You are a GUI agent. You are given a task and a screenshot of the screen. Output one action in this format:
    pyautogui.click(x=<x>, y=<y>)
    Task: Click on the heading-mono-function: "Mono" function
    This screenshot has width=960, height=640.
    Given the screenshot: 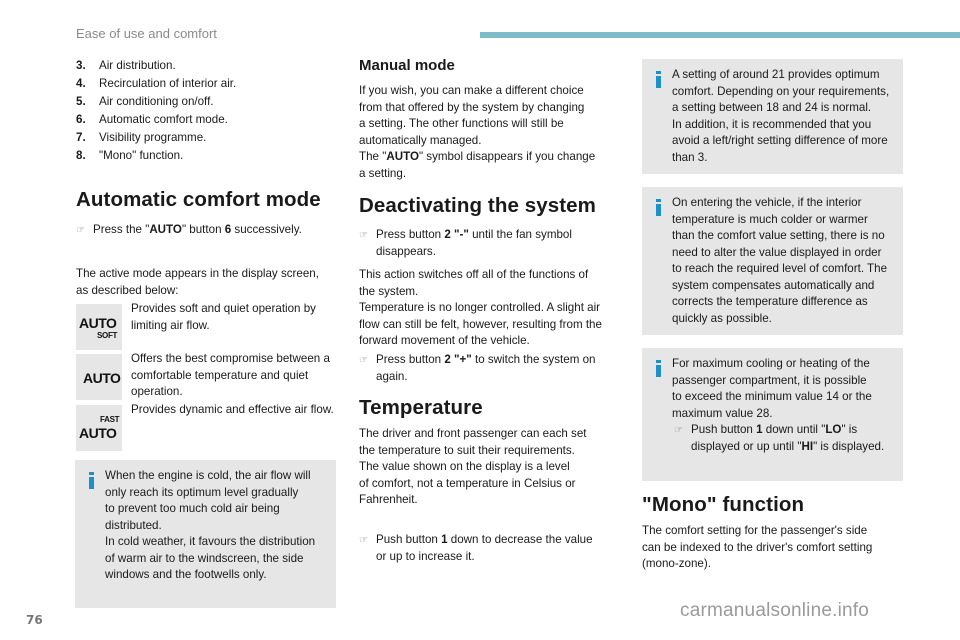 What is the action you would take?
    pyautogui.click(x=723, y=504)
    